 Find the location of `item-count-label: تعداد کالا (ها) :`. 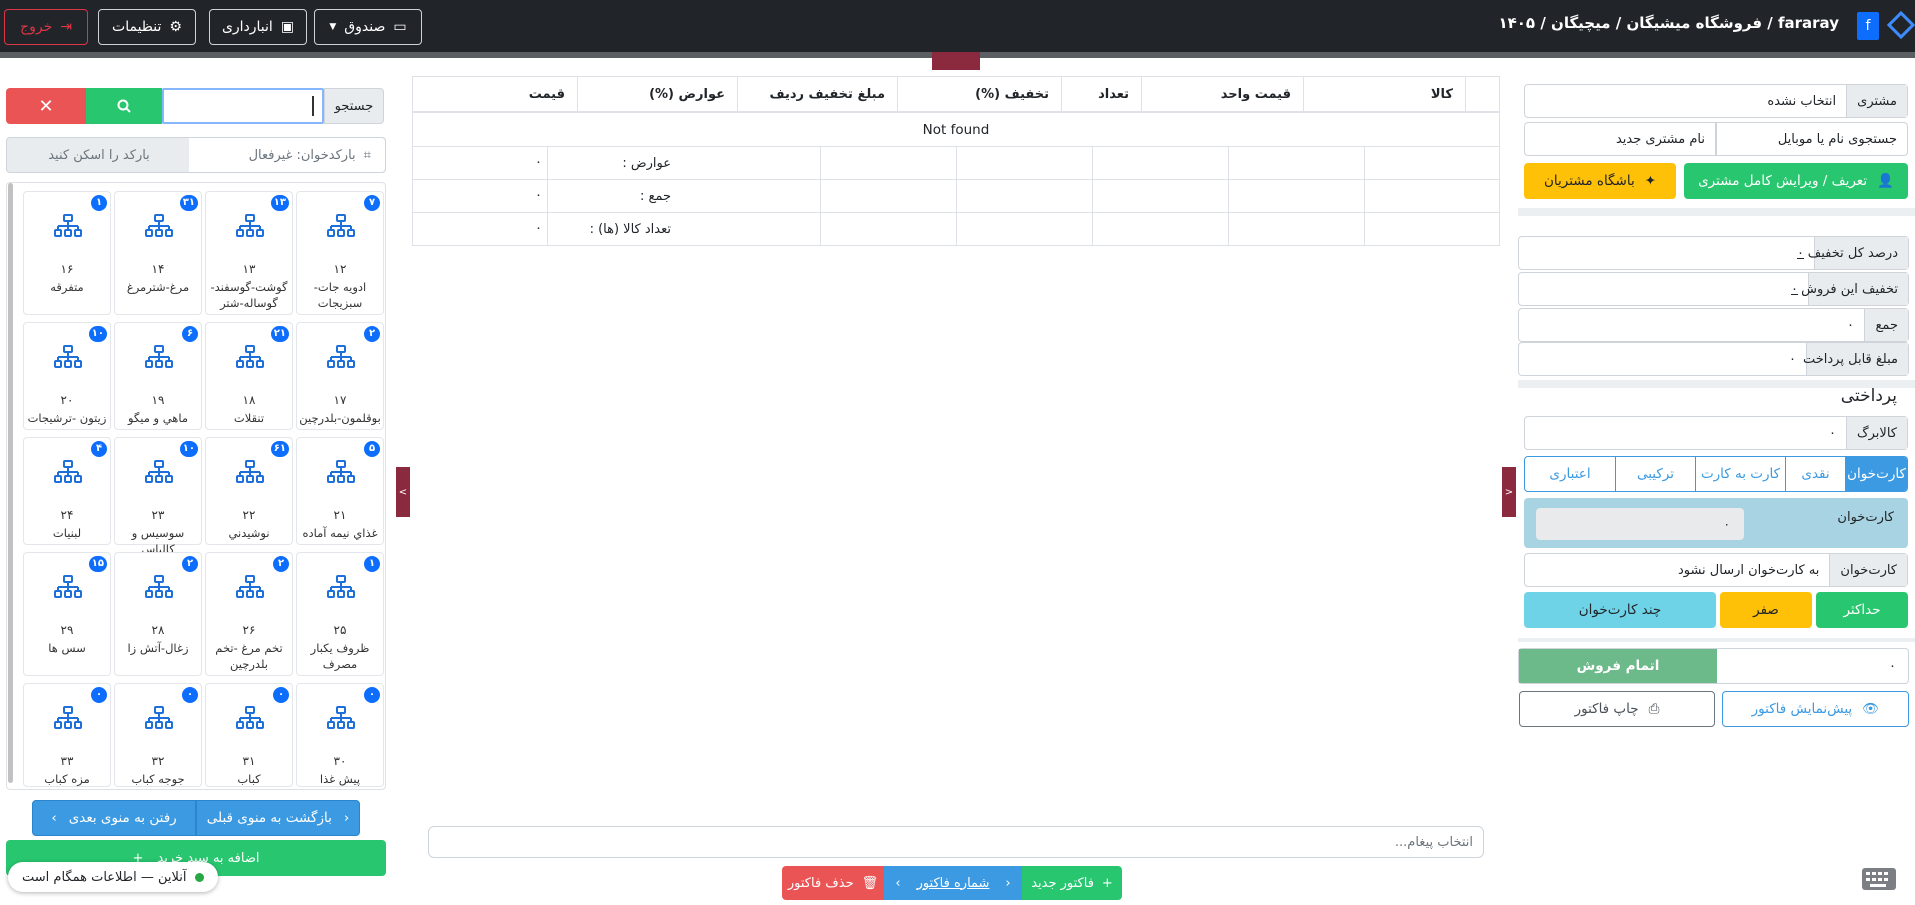

item-count-label: تعداد کالا (ها) : is located at coordinates (630, 229).